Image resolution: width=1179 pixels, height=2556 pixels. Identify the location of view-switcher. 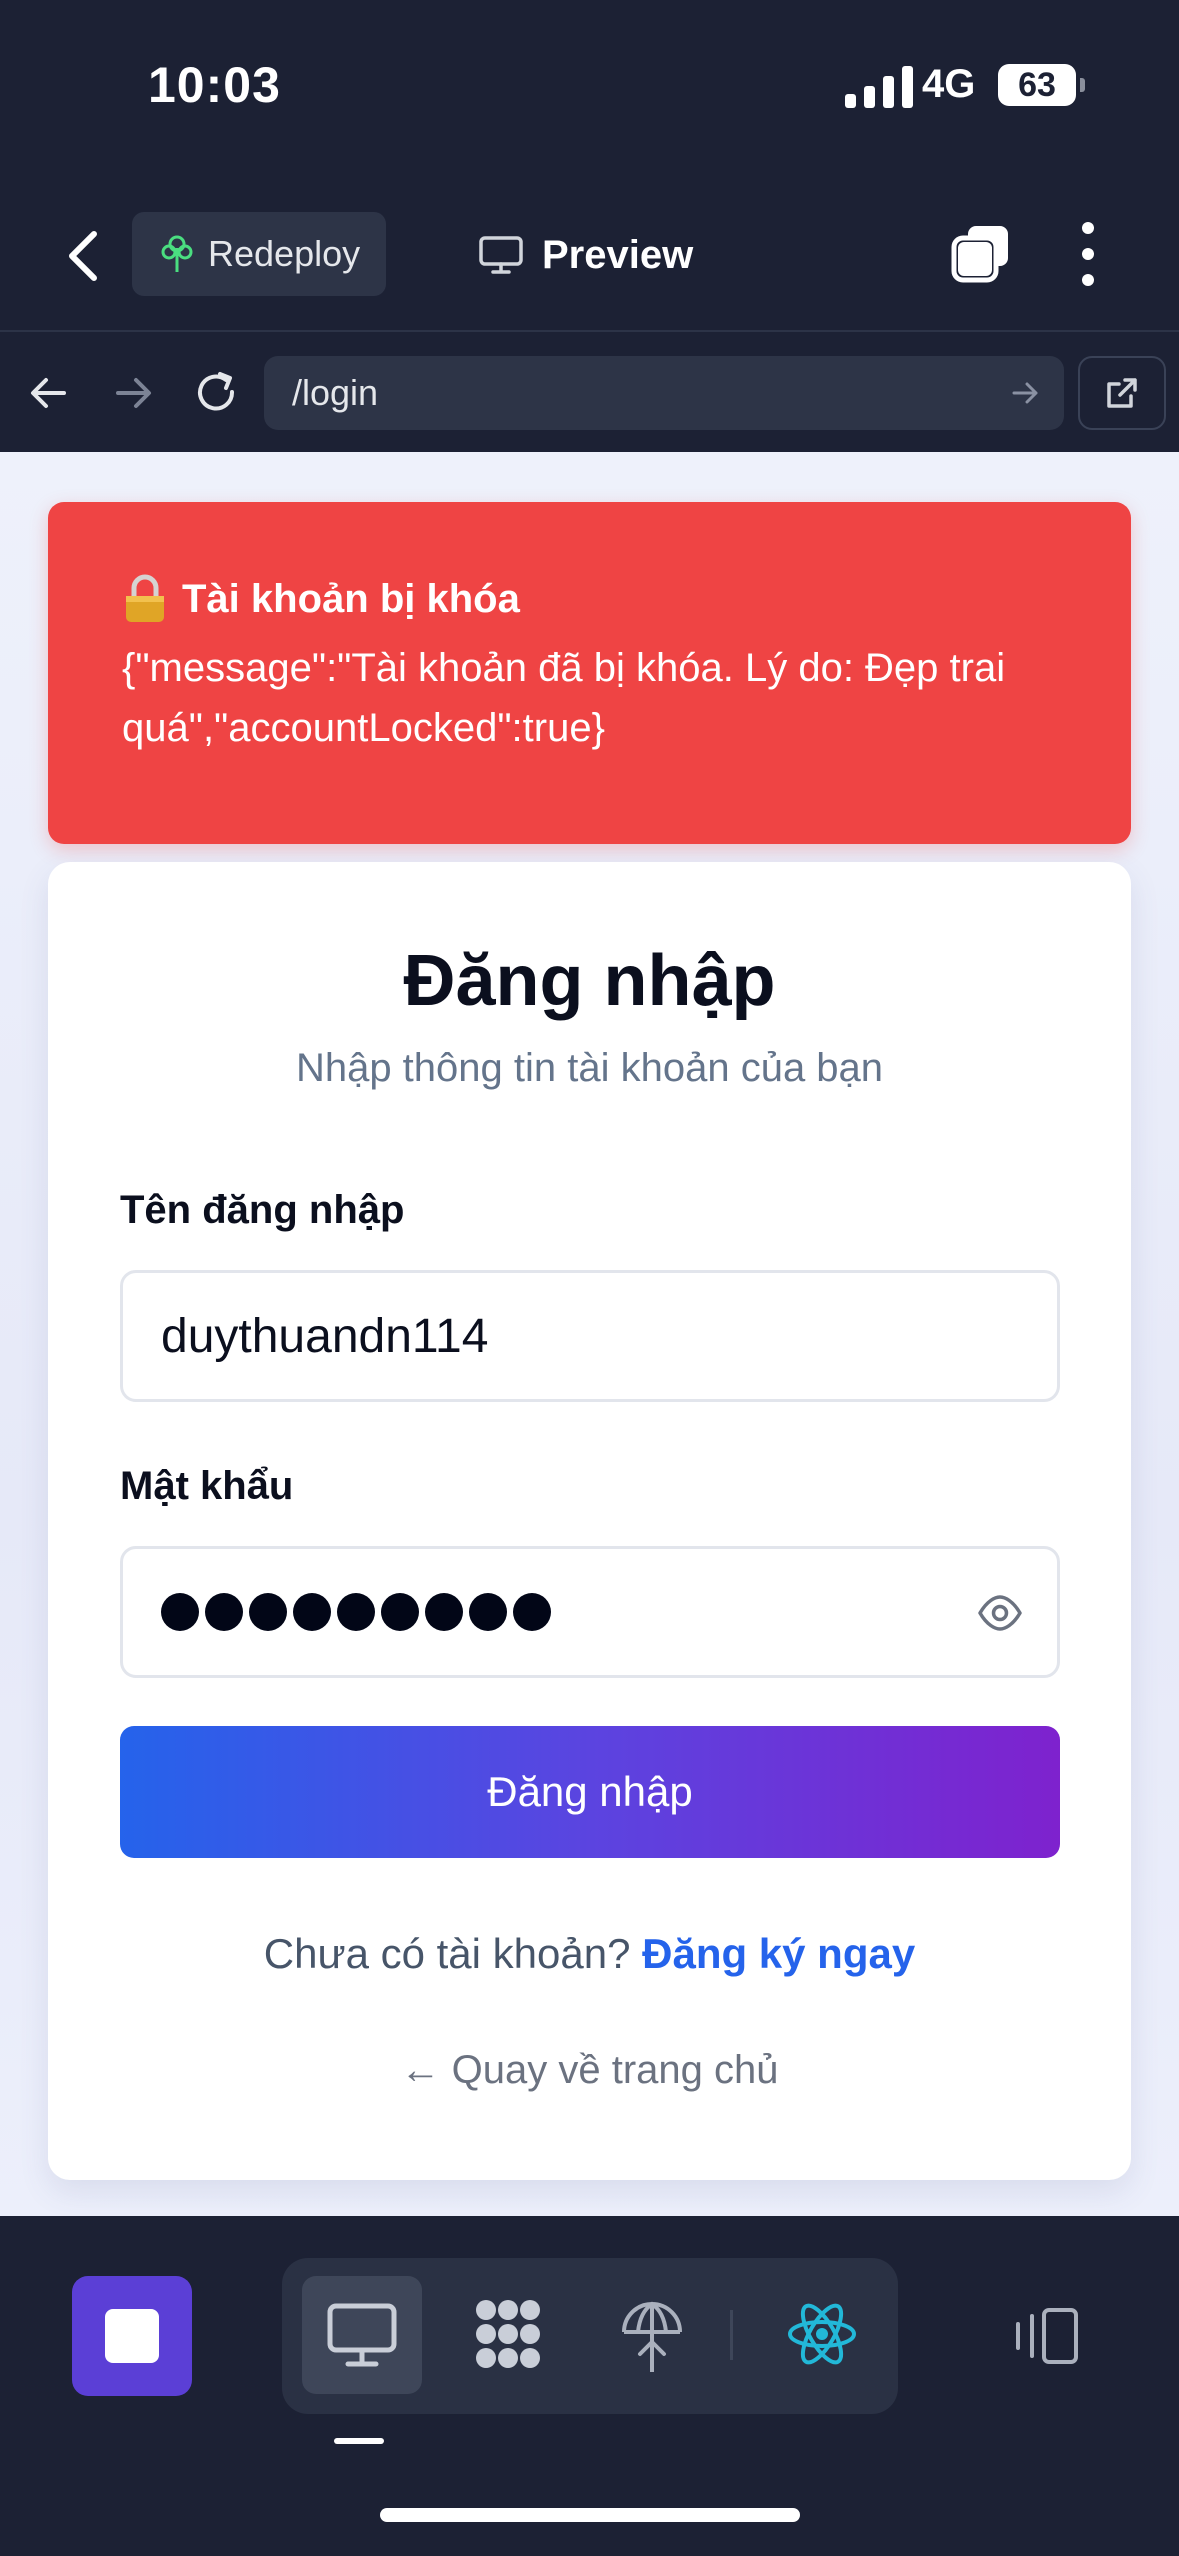
(590, 2336).